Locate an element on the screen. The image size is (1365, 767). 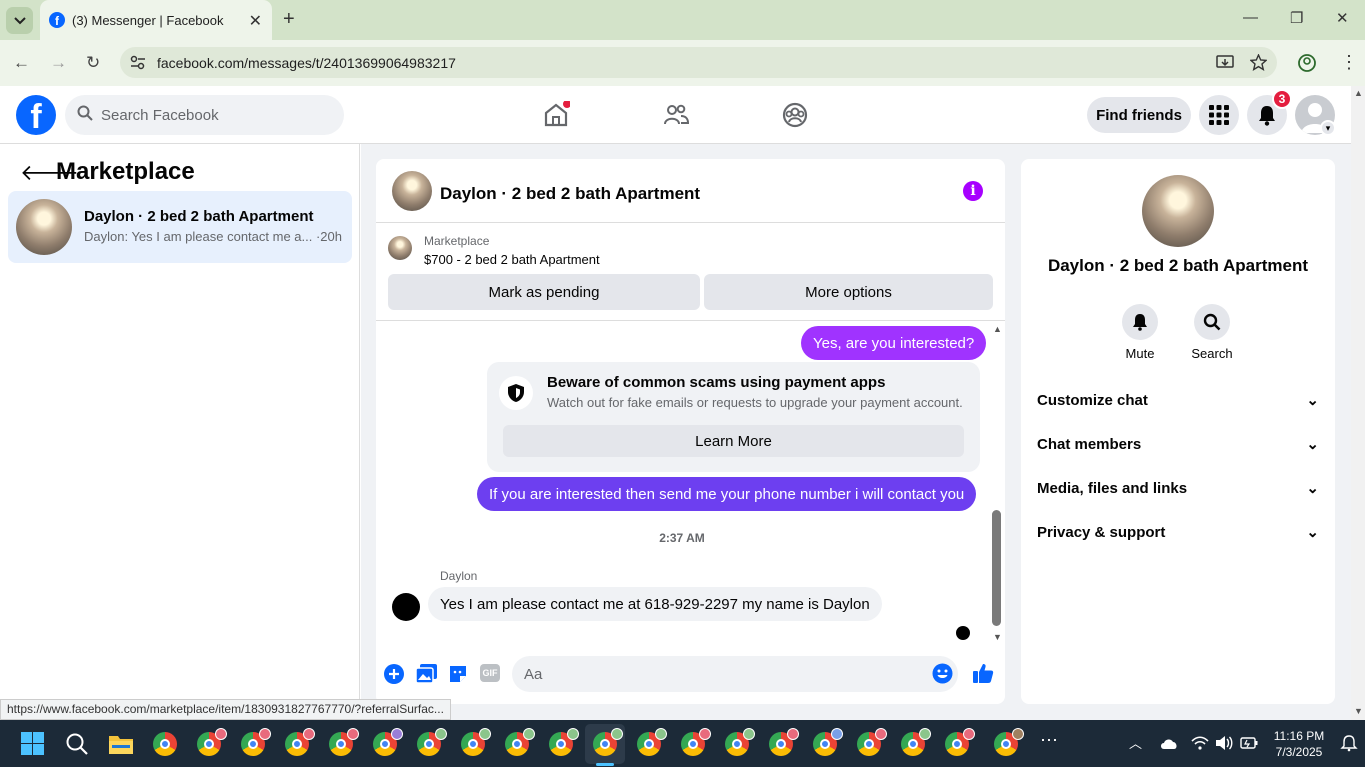
scrollbar-thumb is located at coordinates (996, 568).